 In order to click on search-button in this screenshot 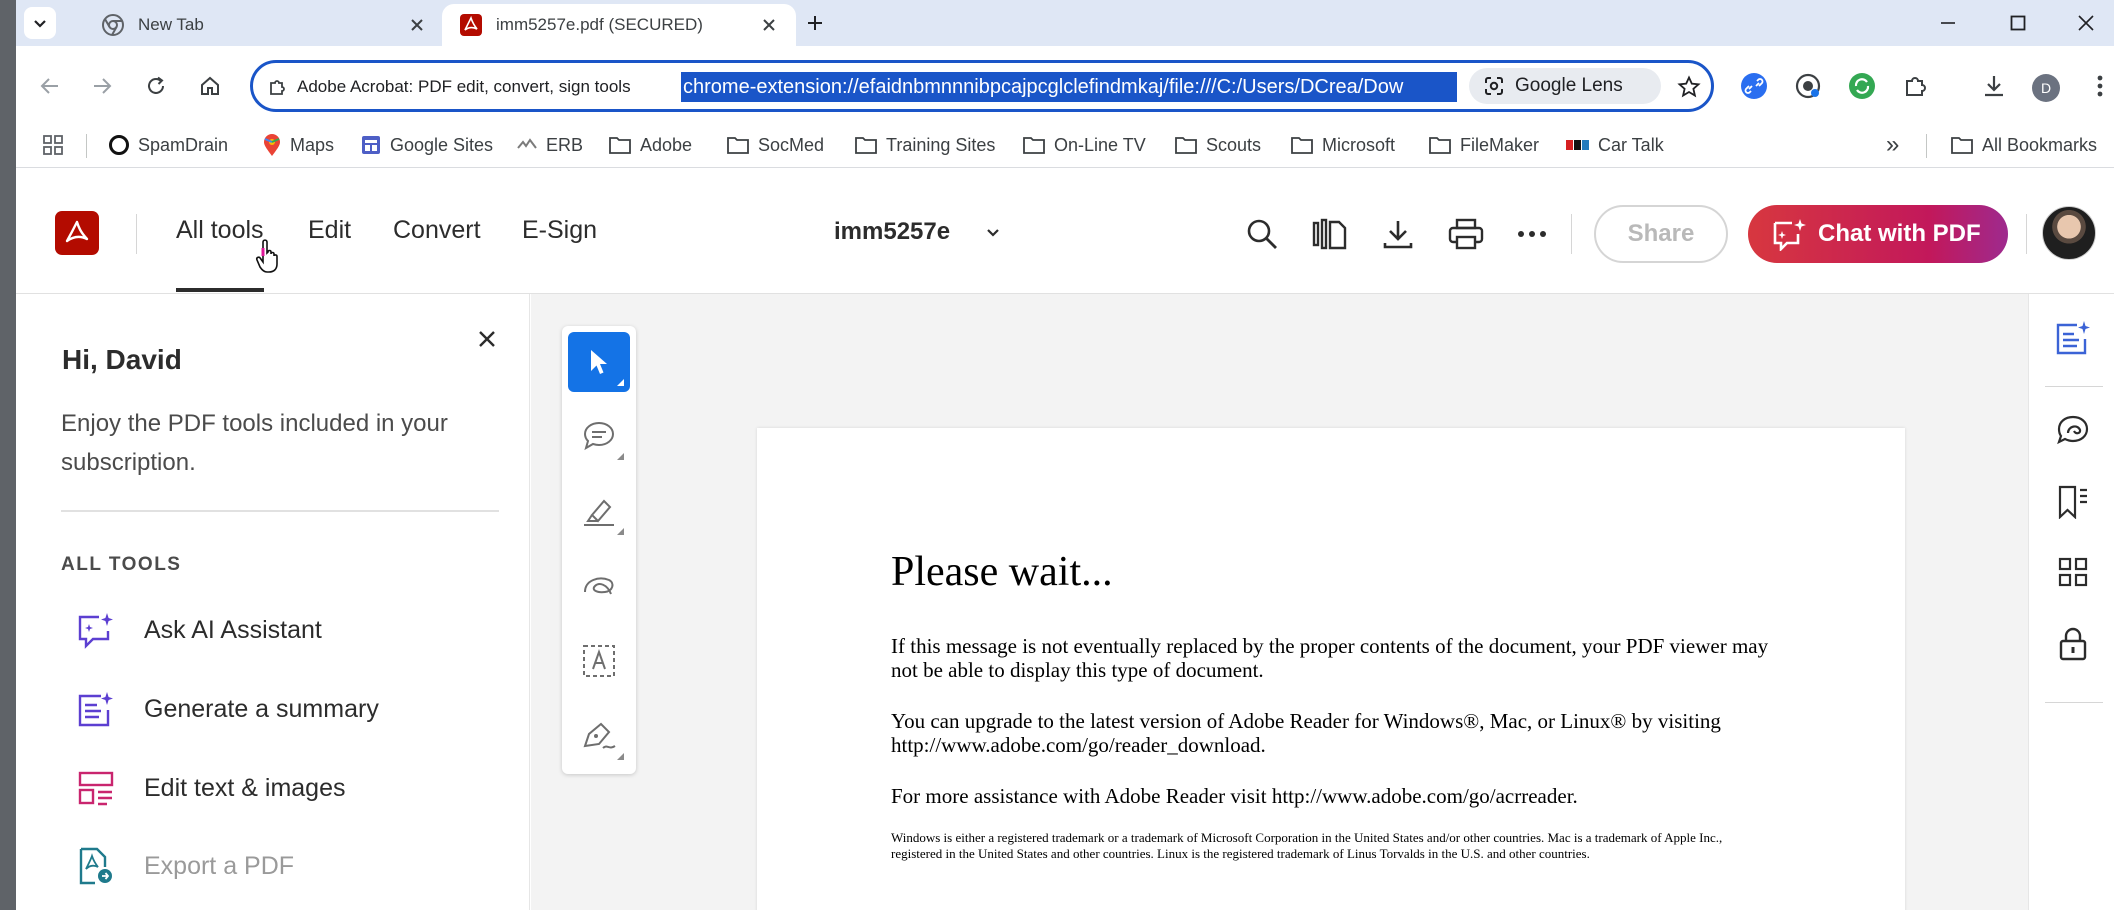, I will do `click(1262, 234)`.